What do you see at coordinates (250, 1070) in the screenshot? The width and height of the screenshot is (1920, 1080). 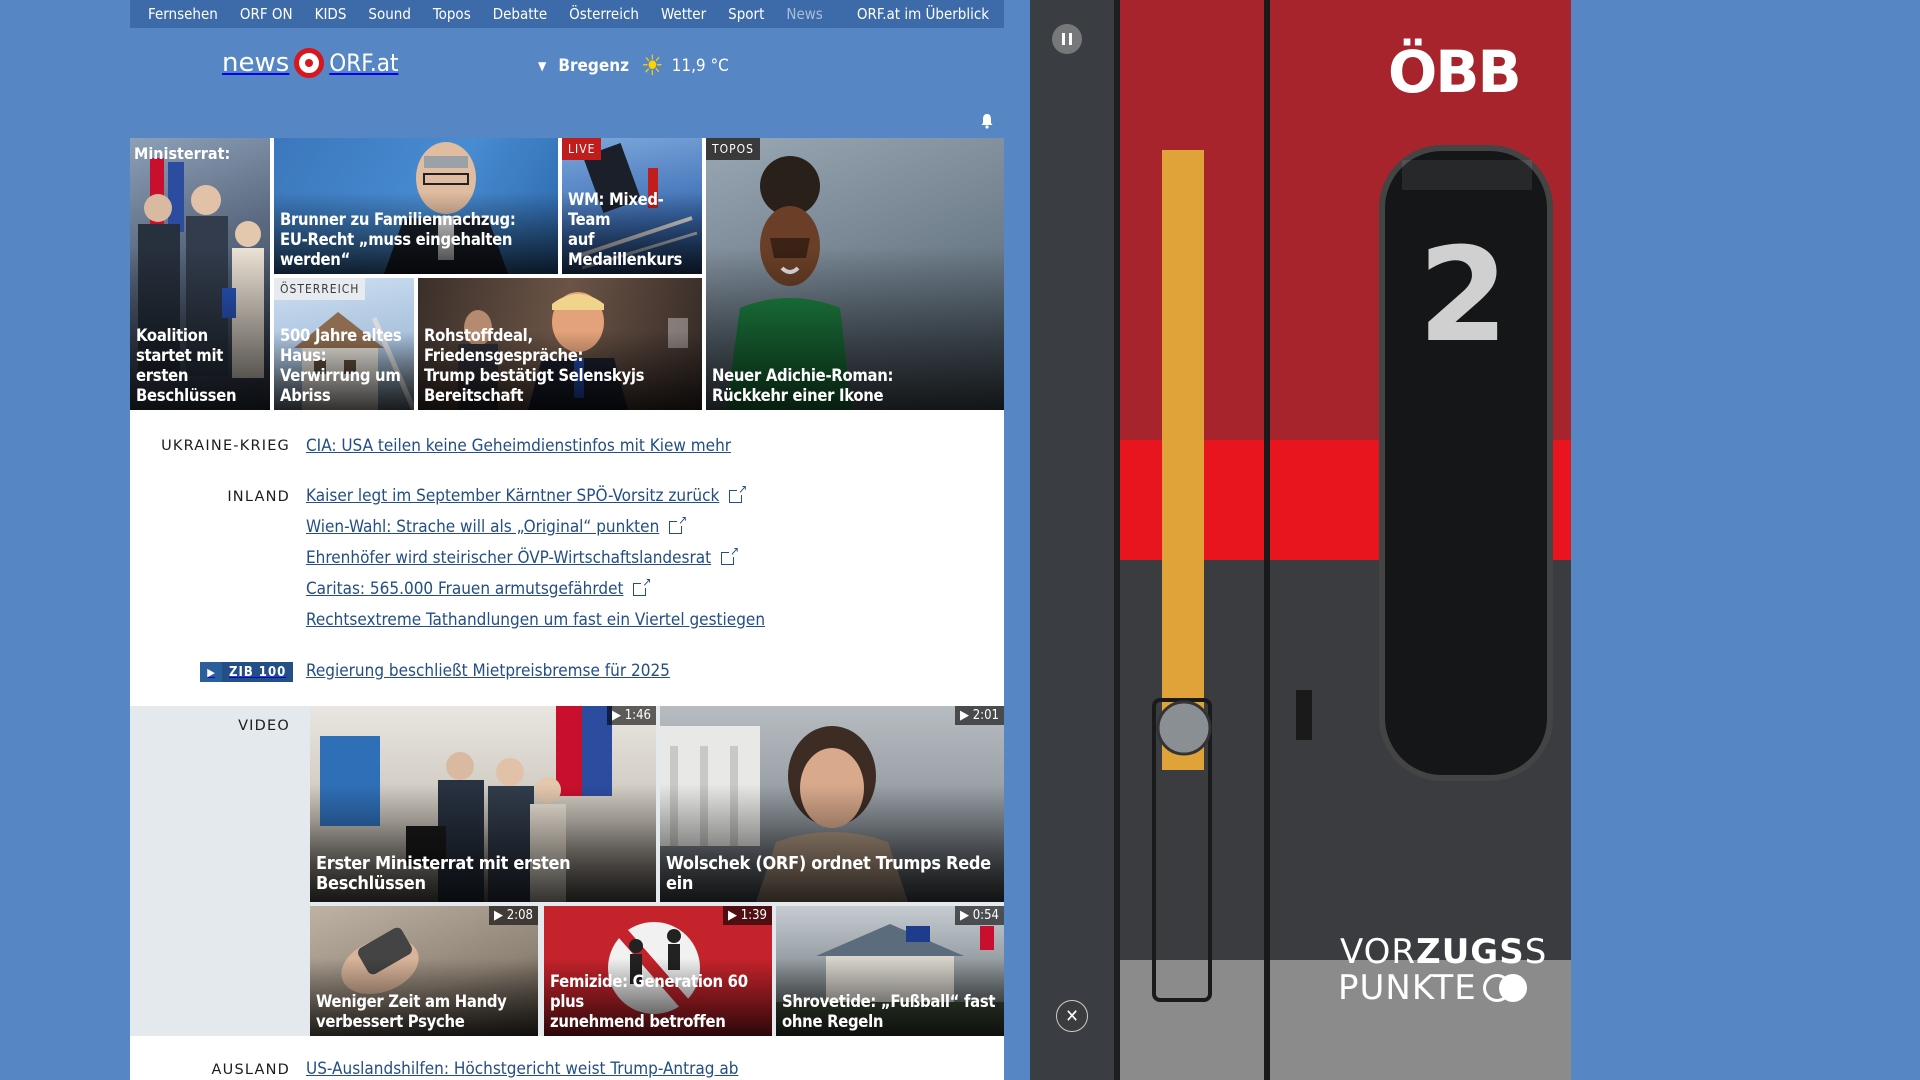 I see `section-label-ausland: AUSLAND` at bounding box center [250, 1070].